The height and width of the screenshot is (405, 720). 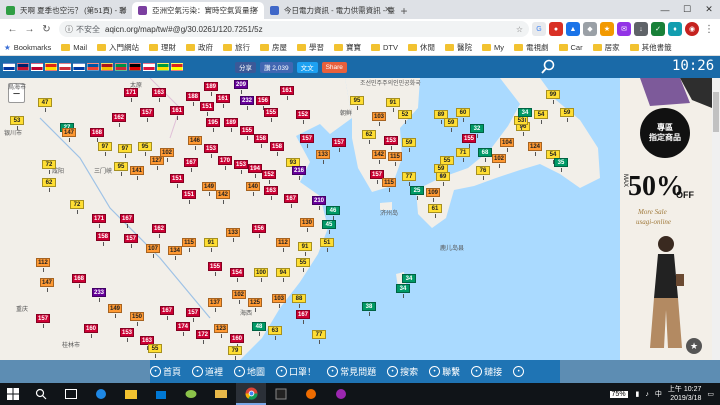 What do you see at coordinates (198, 10) in the screenshot?
I see `tab-aqicn: 亞洲空氣污染：實時空氣質量指 ✕` at bounding box center [198, 10].